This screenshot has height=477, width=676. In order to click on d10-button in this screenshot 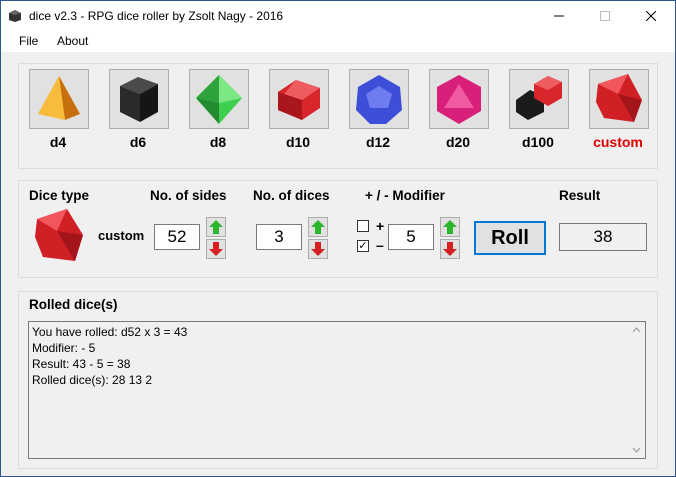, I will do `click(299, 99)`.